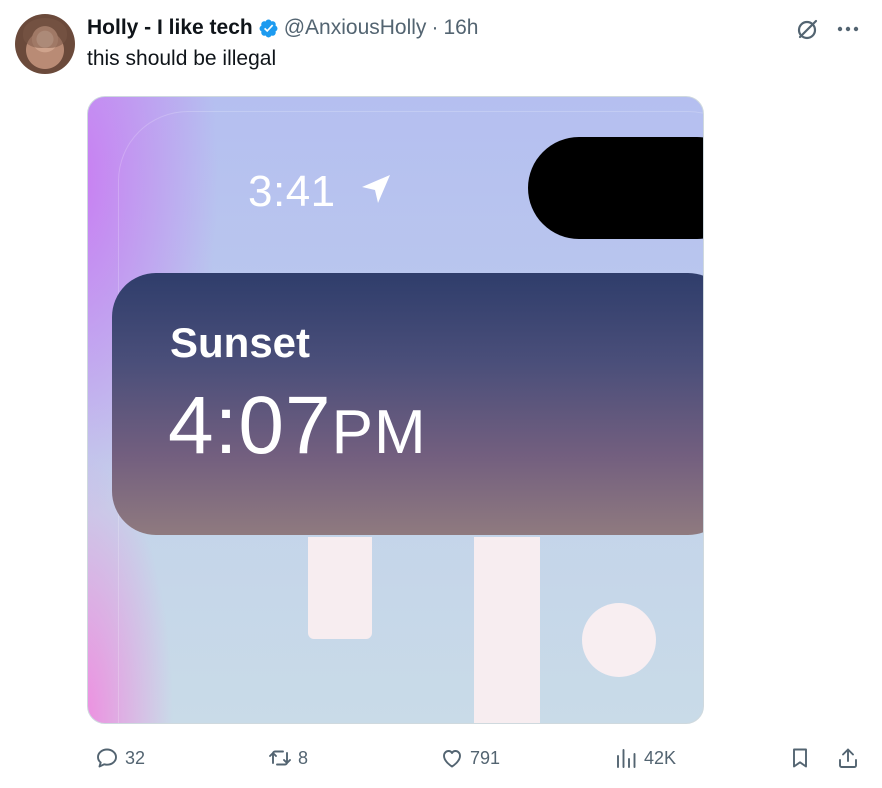  I want to click on bookmark-button, so click(800, 758).